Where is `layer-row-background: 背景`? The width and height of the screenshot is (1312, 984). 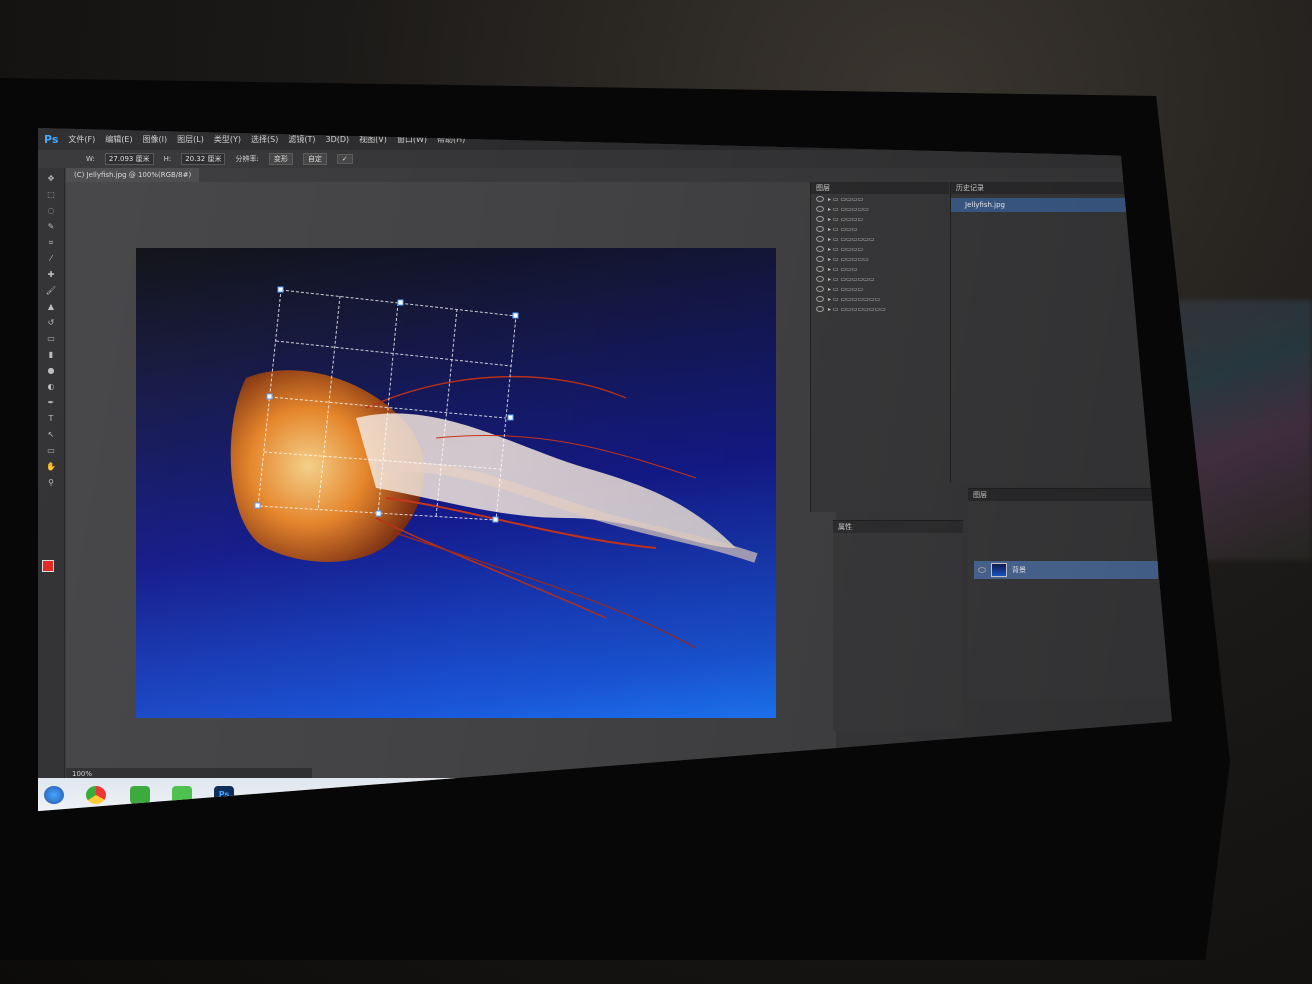
layer-row-background: 背景 is located at coordinates (1066, 570).